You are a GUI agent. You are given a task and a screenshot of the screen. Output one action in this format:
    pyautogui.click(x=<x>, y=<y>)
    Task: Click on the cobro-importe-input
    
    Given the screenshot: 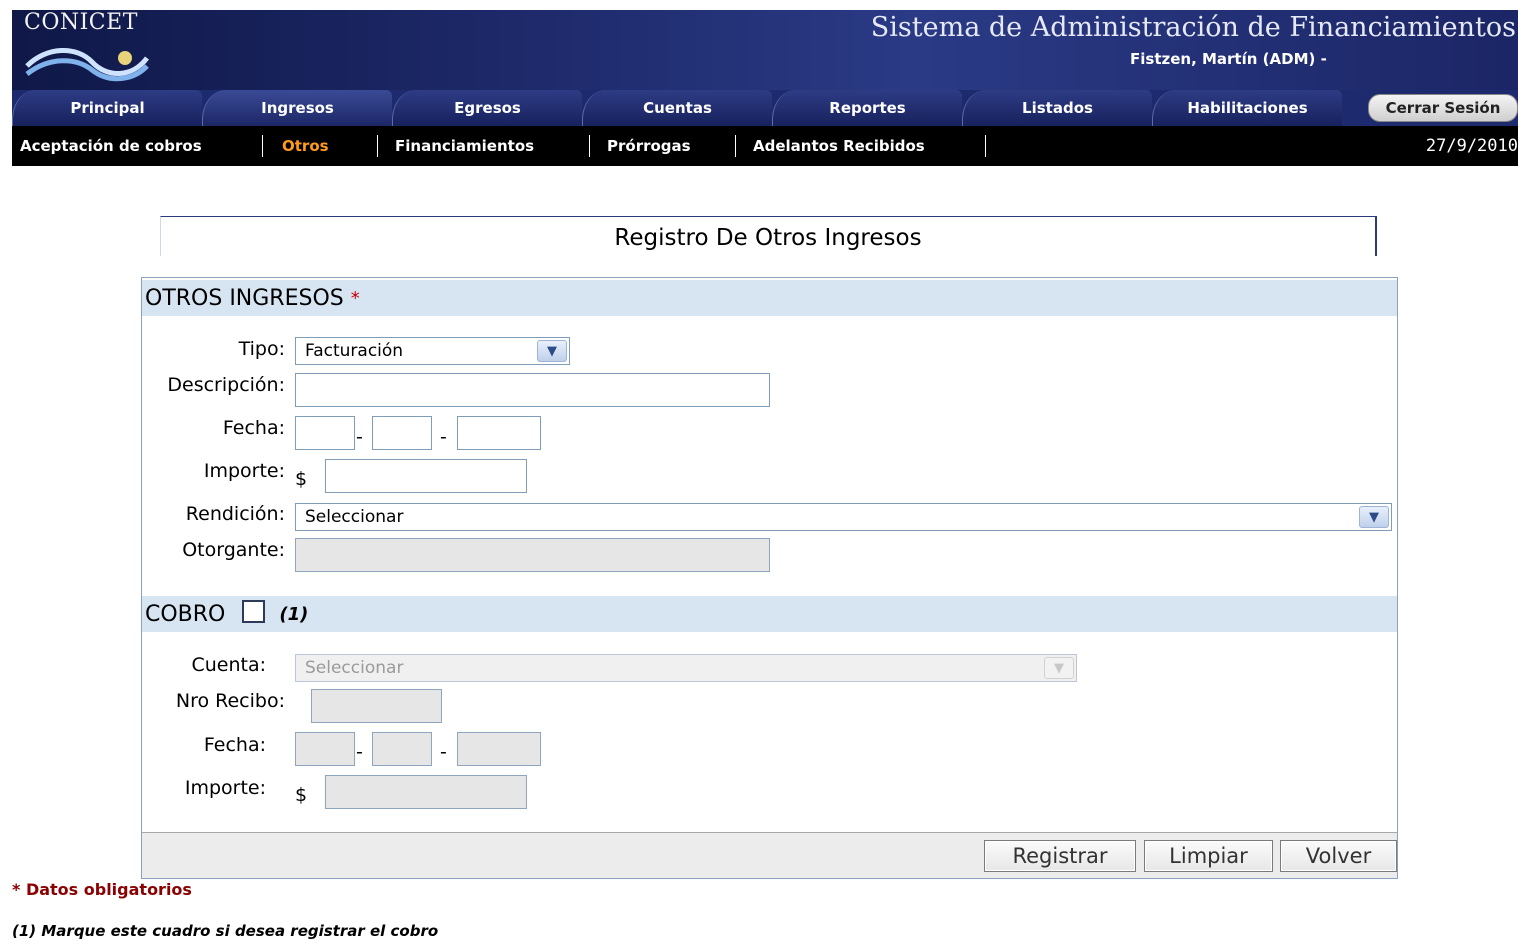 What is the action you would take?
    pyautogui.click(x=426, y=792)
    